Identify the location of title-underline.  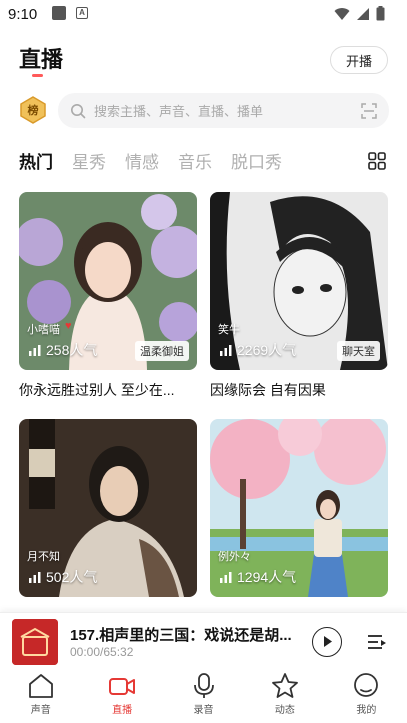
(37, 75).